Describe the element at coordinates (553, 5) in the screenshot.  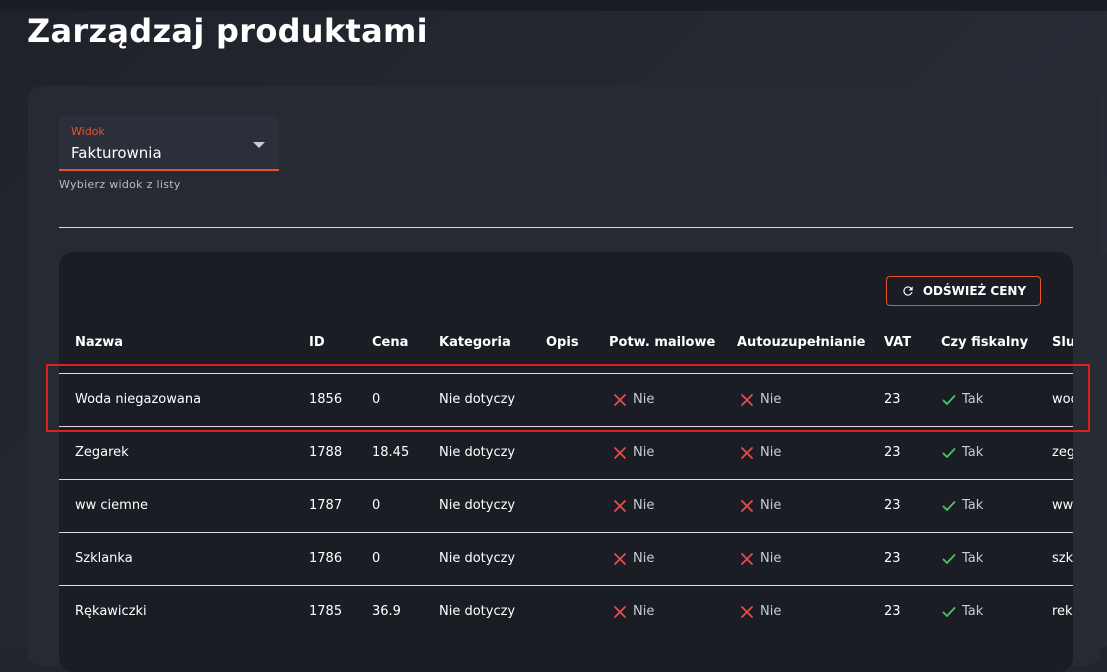
I see `top-bar` at that location.